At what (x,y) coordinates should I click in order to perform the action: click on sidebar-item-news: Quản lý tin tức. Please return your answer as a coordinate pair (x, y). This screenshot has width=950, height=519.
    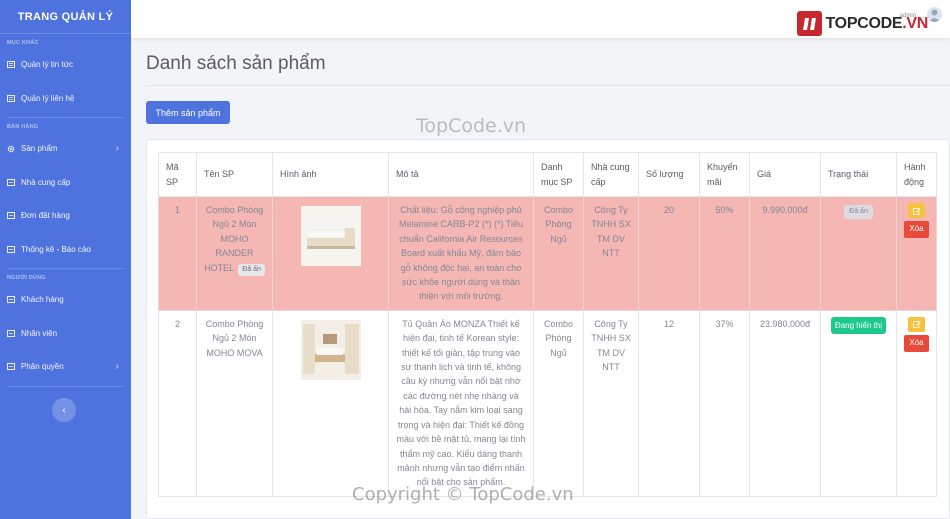
    Looking at the image, I should click on (65, 65).